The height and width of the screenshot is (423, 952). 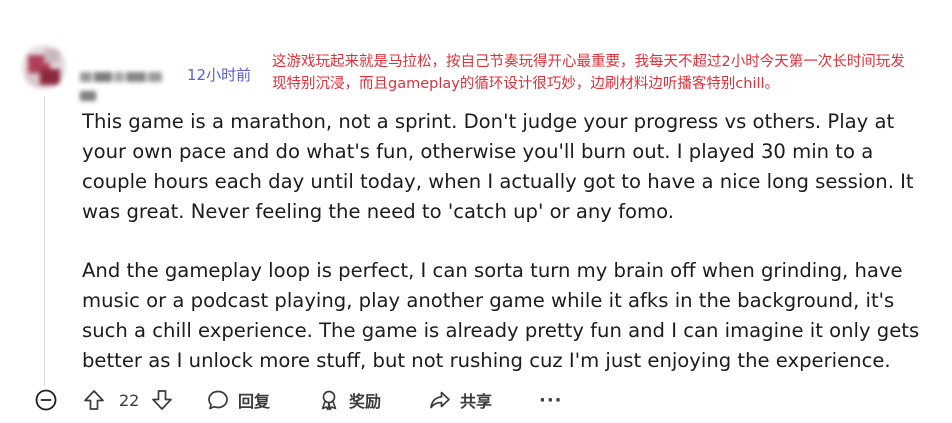 I want to click on avatar, so click(x=44, y=67).